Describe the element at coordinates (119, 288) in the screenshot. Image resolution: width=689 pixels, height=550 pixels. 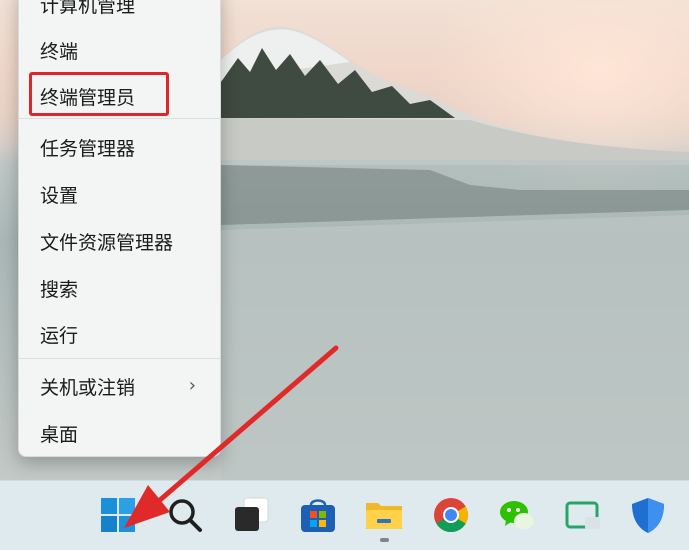
I see `menu-item-search: 搜索` at that location.